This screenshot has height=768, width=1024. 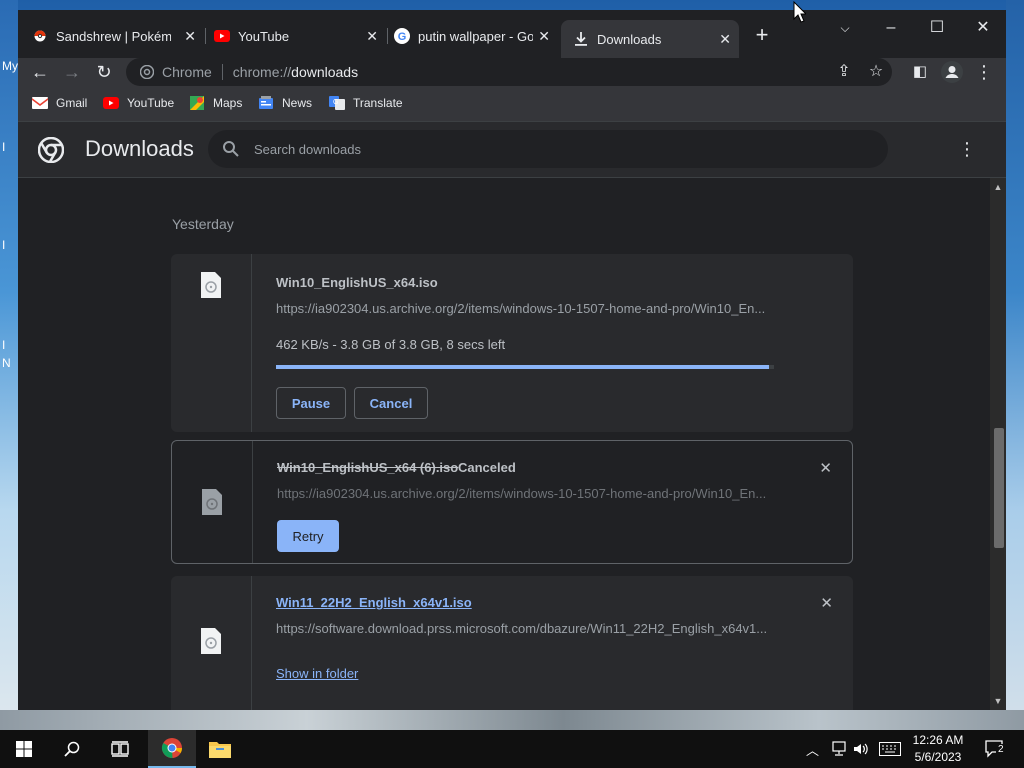 What do you see at coordinates (548, 149) in the screenshot?
I see `search-input: Search downloads` at bounding box center [548, 149].